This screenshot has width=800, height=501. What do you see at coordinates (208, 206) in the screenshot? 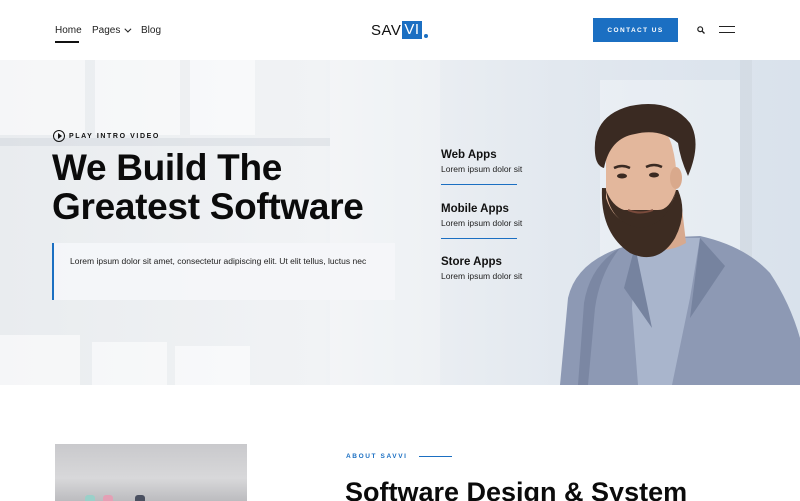
I see `hero-title-line-2: Greatest Software` at bounding box center [208, 206].